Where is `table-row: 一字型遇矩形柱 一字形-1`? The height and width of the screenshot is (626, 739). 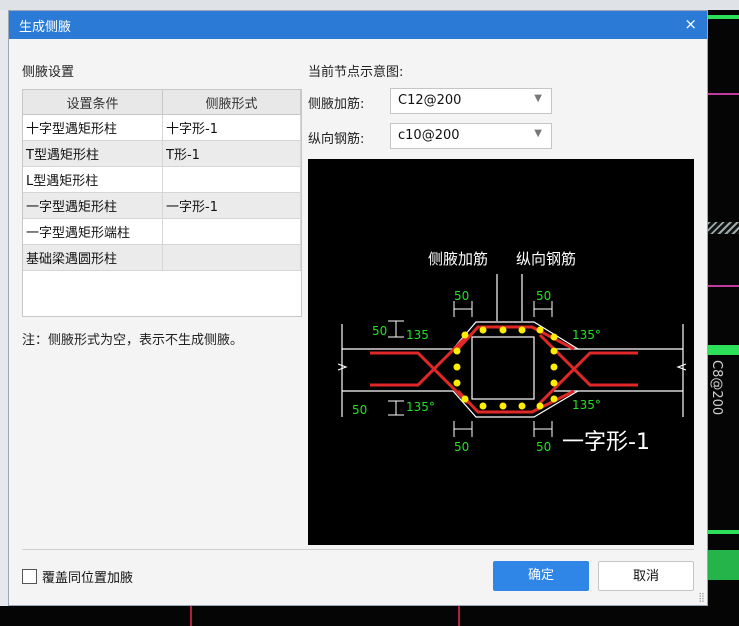
table-row: 一字型遇矩形柱 一字形-1 is located at coordinates (162, 205).